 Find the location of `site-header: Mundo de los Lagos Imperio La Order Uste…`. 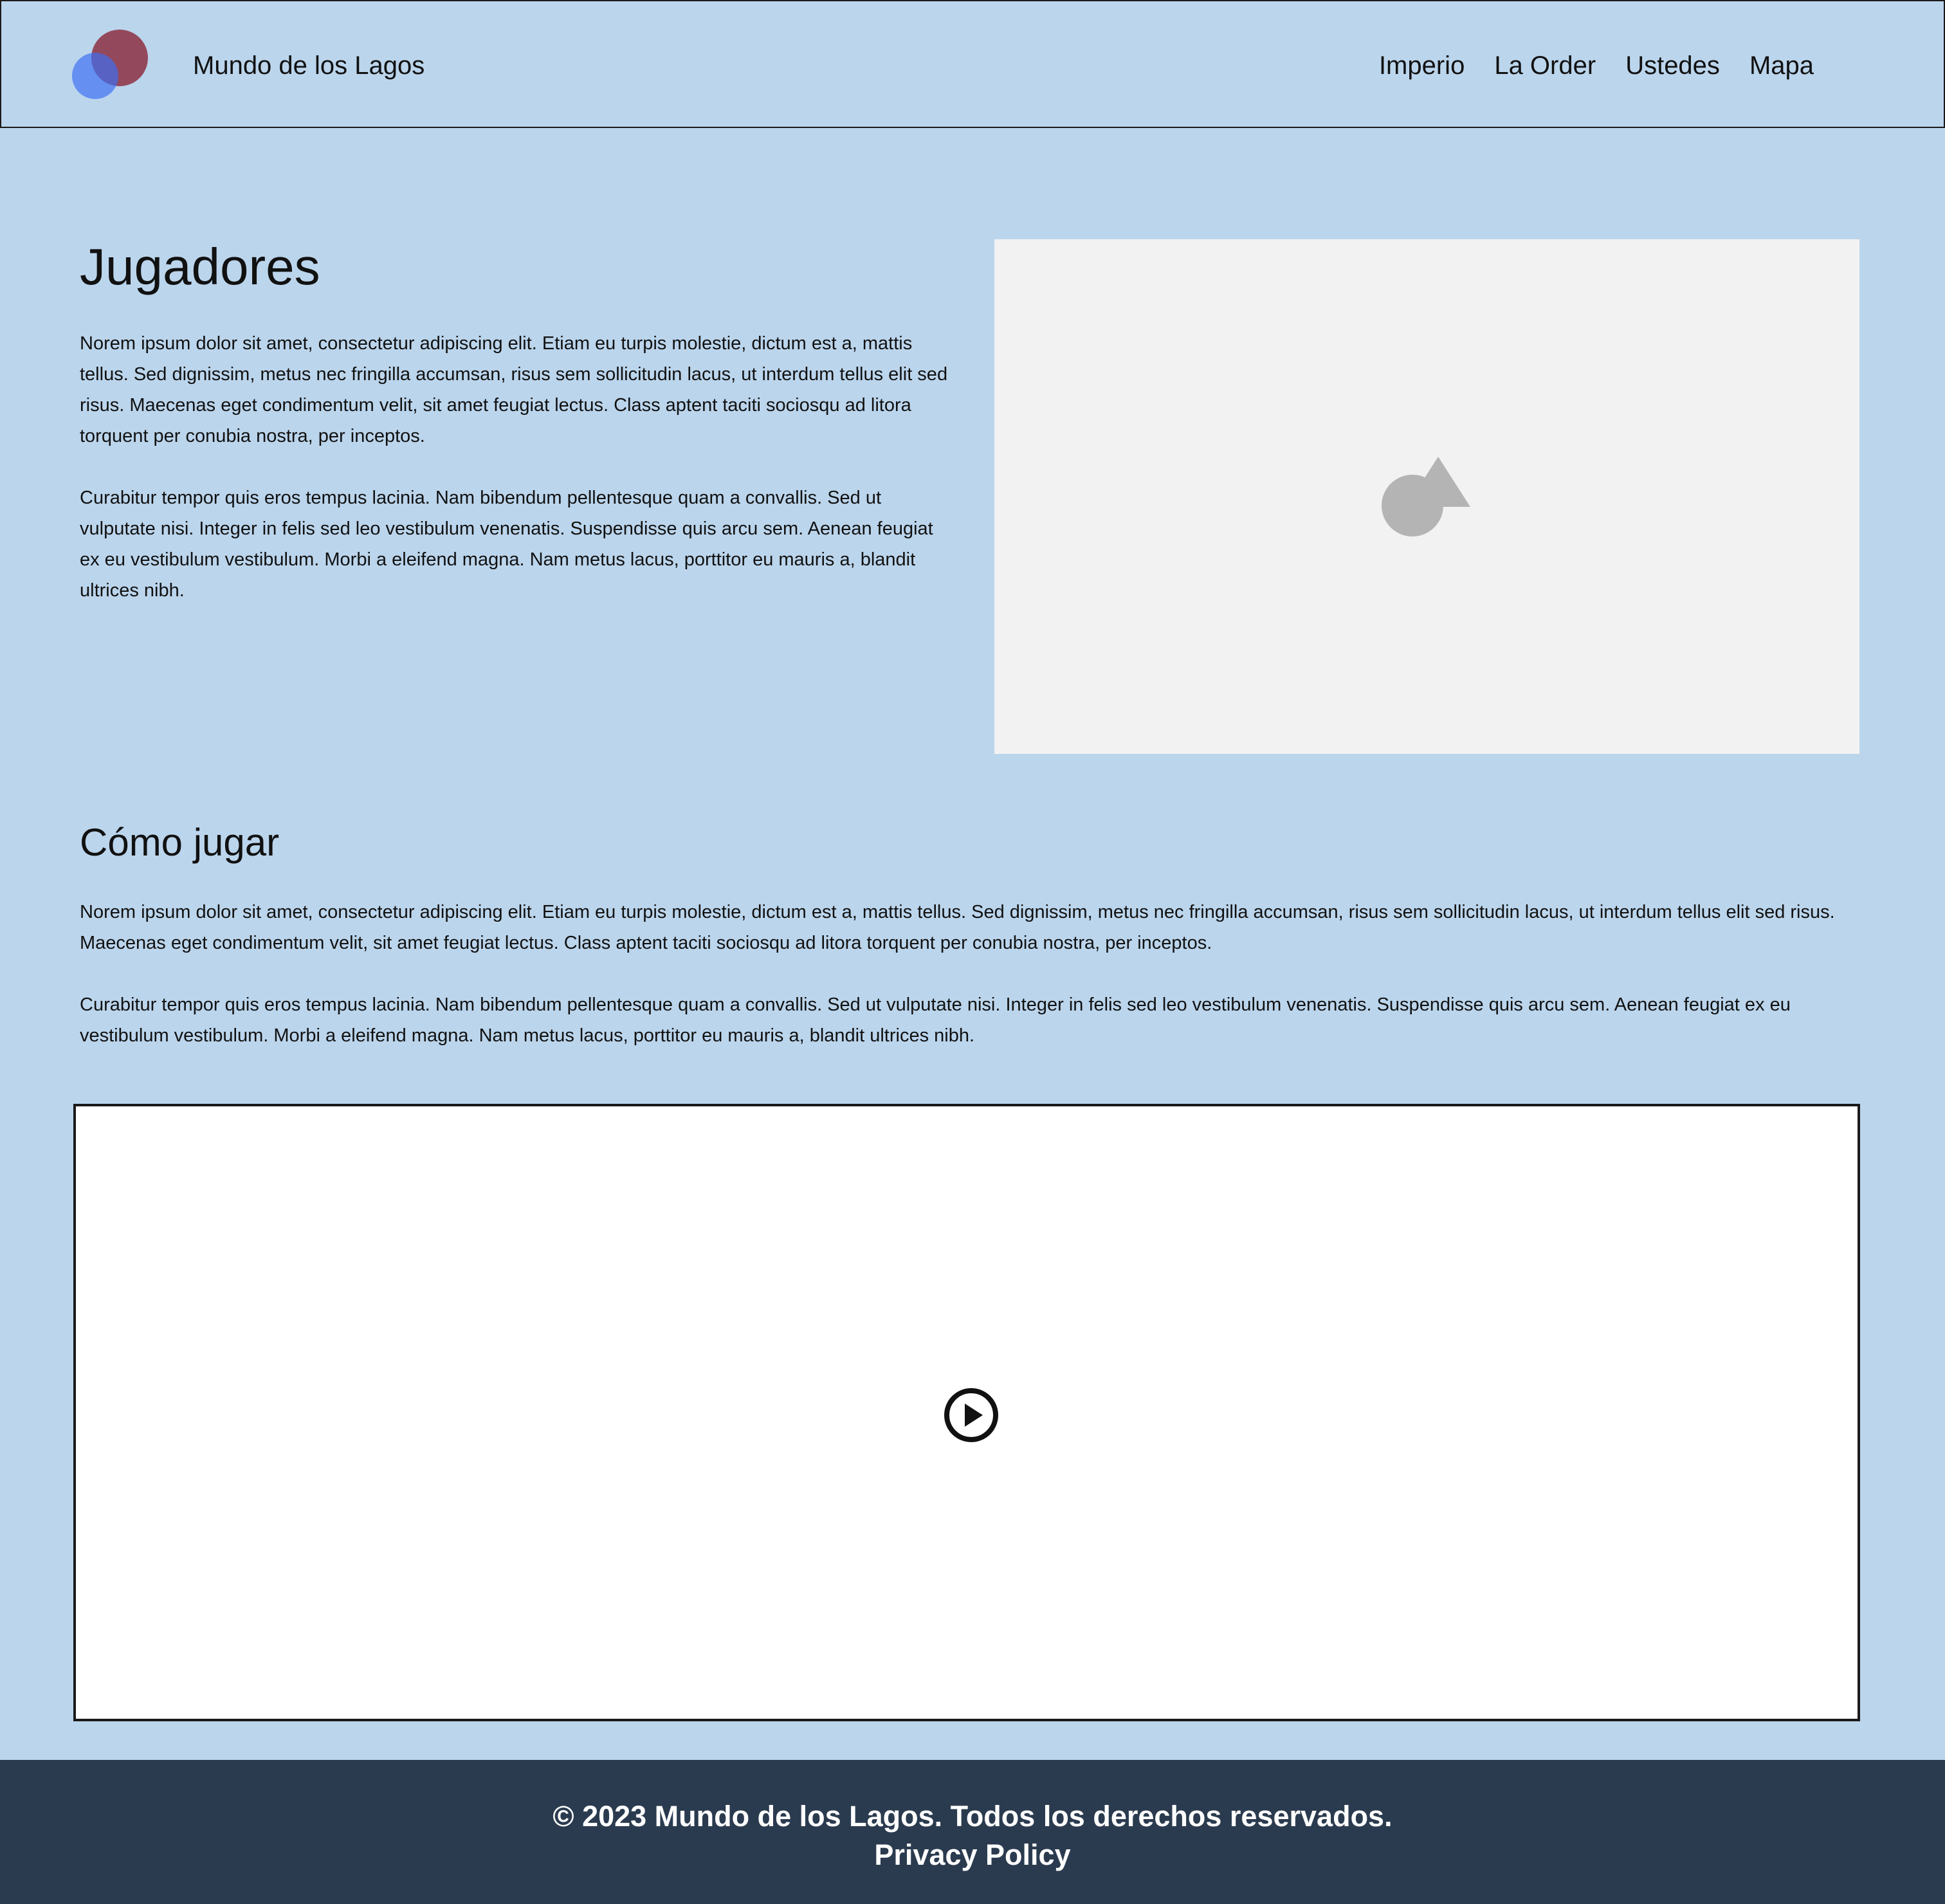

site-header: Mundo de los Lagos Imperio La Order Uste… is located at coordinates (972, 64).